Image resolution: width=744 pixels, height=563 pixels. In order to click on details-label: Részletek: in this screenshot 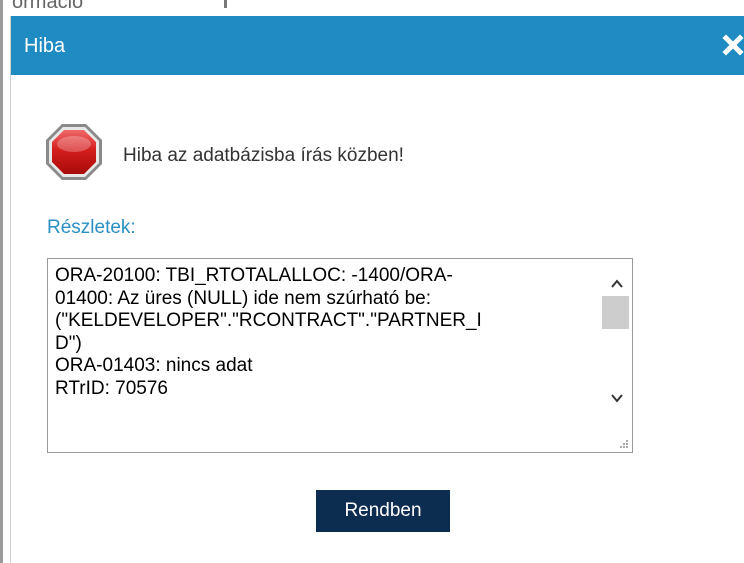, I will do `click(91, 227)`.